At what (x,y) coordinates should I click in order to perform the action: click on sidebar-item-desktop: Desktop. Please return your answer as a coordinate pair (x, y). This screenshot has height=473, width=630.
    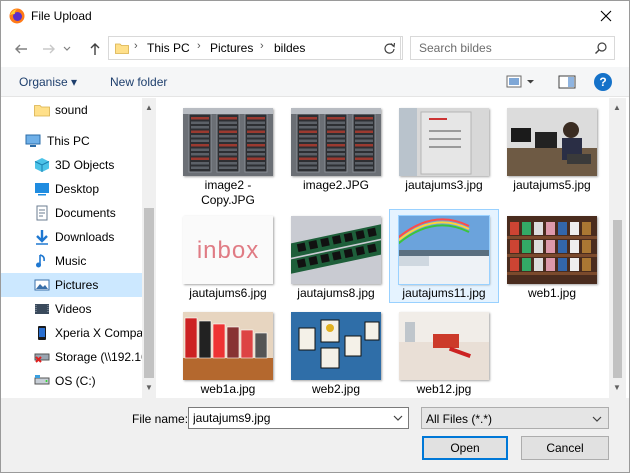
    Looking at the image, I should click on (71, 189).